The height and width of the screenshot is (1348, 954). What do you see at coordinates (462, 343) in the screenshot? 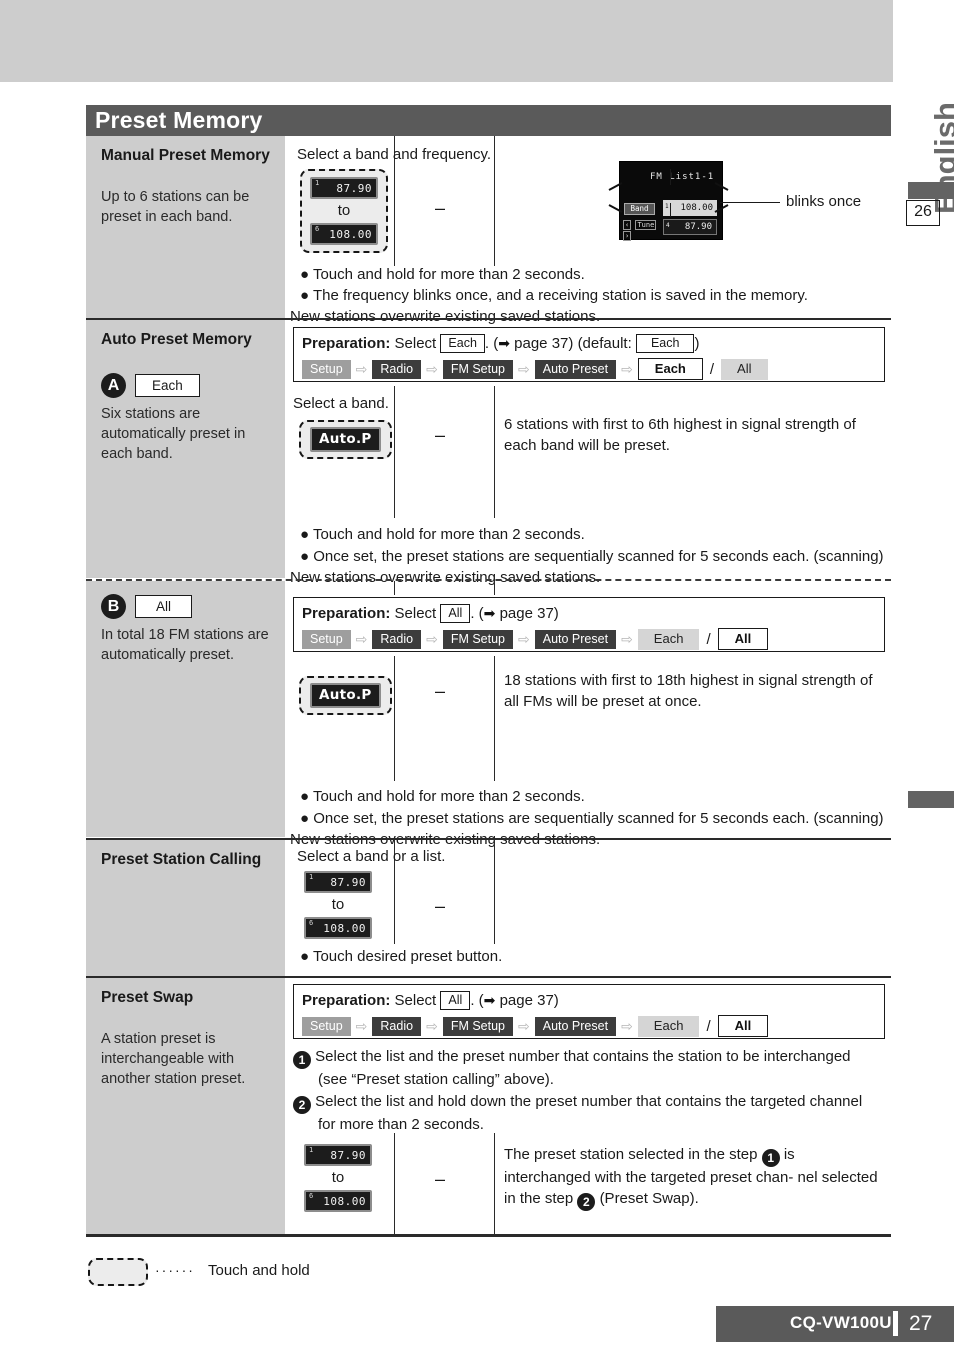
I see `preparation-key-each: Each` at bounding box center [462, 343].